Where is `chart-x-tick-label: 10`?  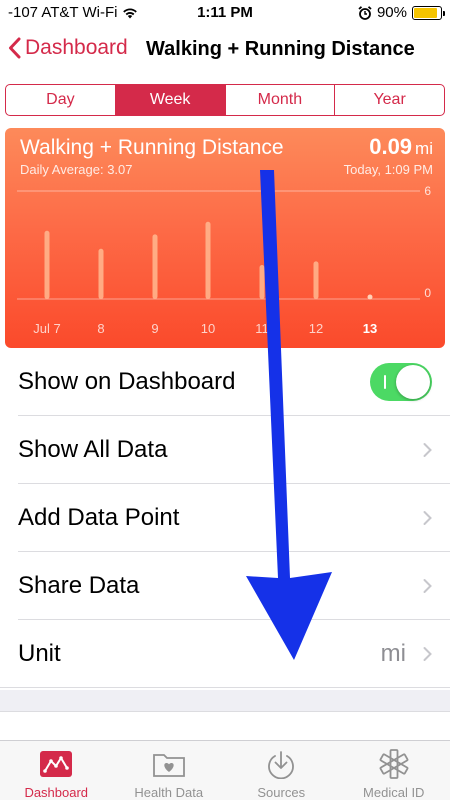
chart-x-tick-label: 10 is located at coordinates (208, 328).